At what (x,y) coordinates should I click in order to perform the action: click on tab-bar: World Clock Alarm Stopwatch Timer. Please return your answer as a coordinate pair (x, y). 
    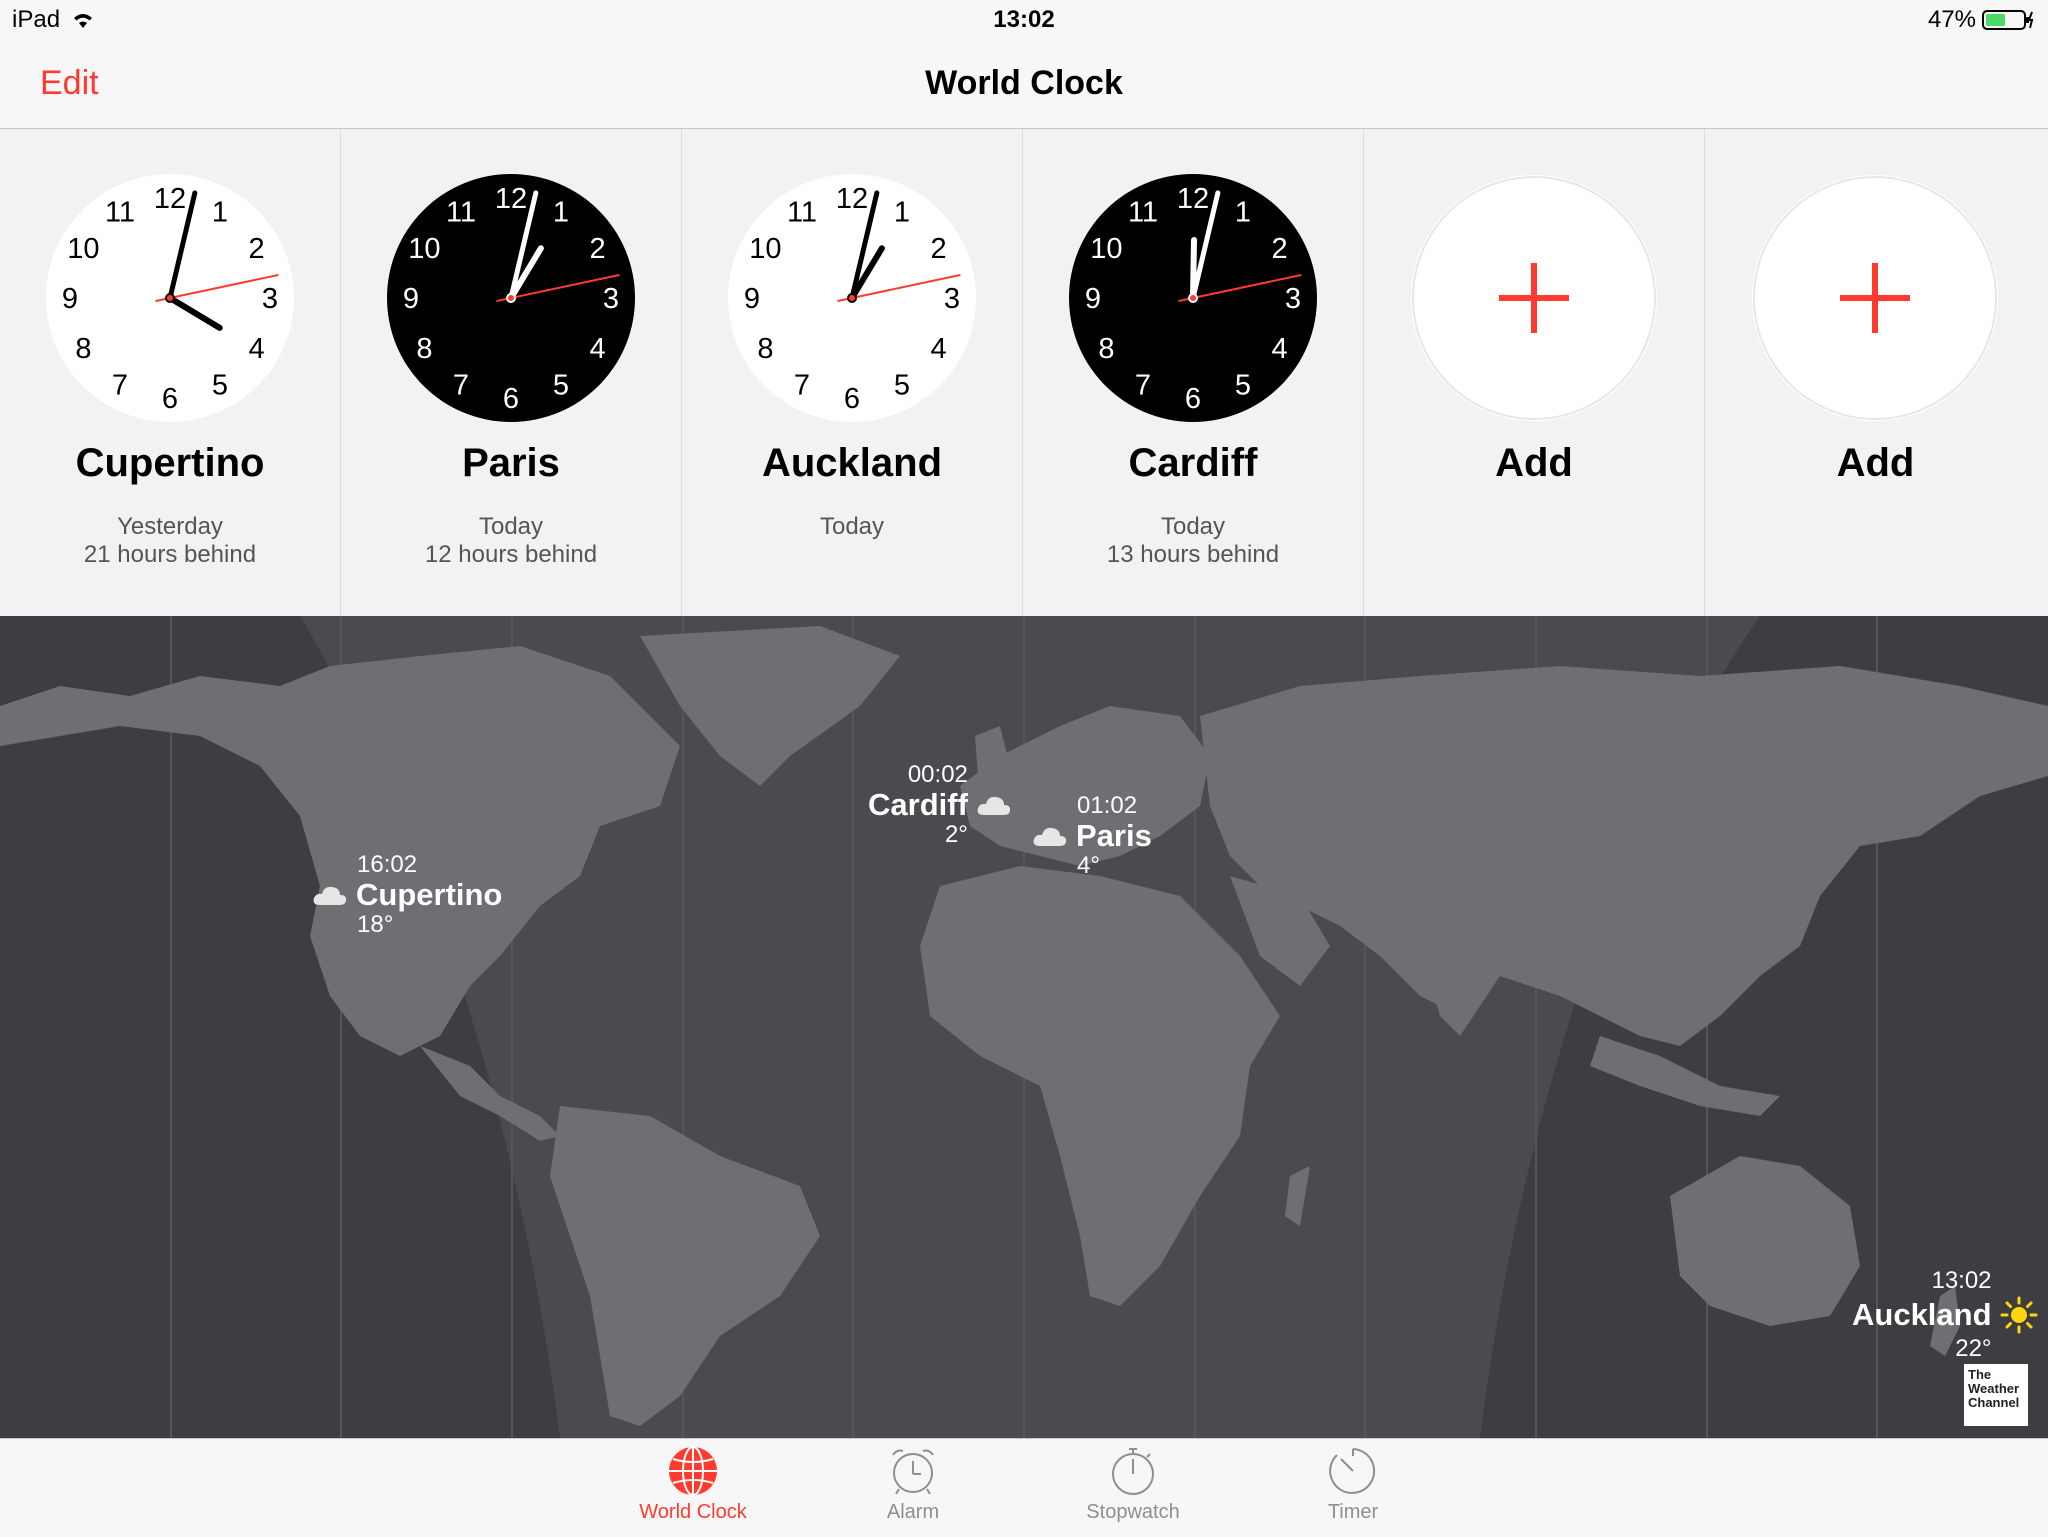
    Looking at the image, I should click on (1024, 1487).